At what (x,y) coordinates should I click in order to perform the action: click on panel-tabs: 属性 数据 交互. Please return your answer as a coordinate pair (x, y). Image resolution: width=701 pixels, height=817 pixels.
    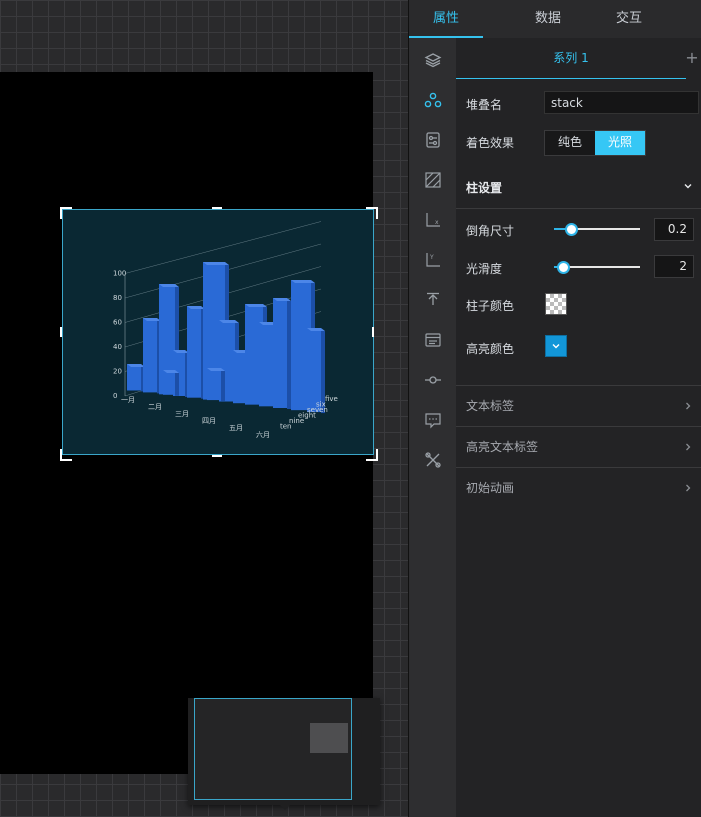
    Looking at the image, I should click on (555, 19).